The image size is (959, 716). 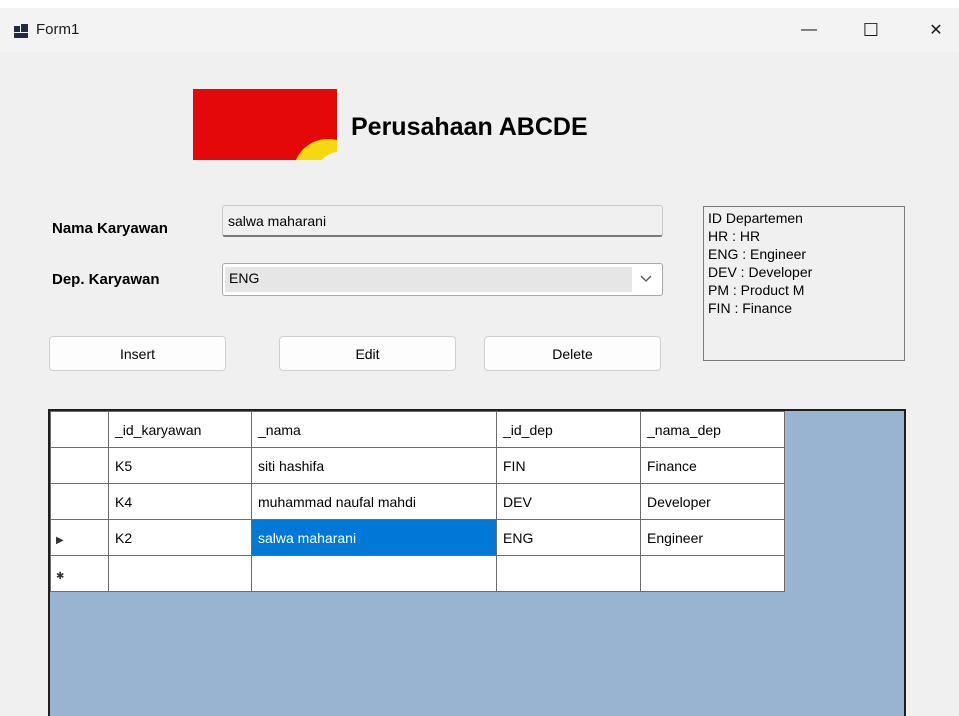 I want to click on table-row: K4 muhammad naufal mahdi DEV Developer, so click(x=417, y=501).